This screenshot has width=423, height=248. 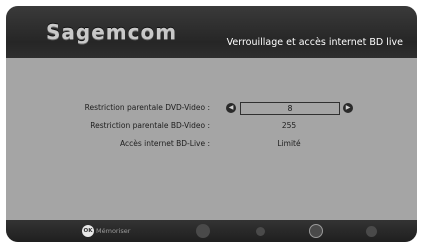 I want to click on save-label: Mémoriser, so click(x=113, y=231).